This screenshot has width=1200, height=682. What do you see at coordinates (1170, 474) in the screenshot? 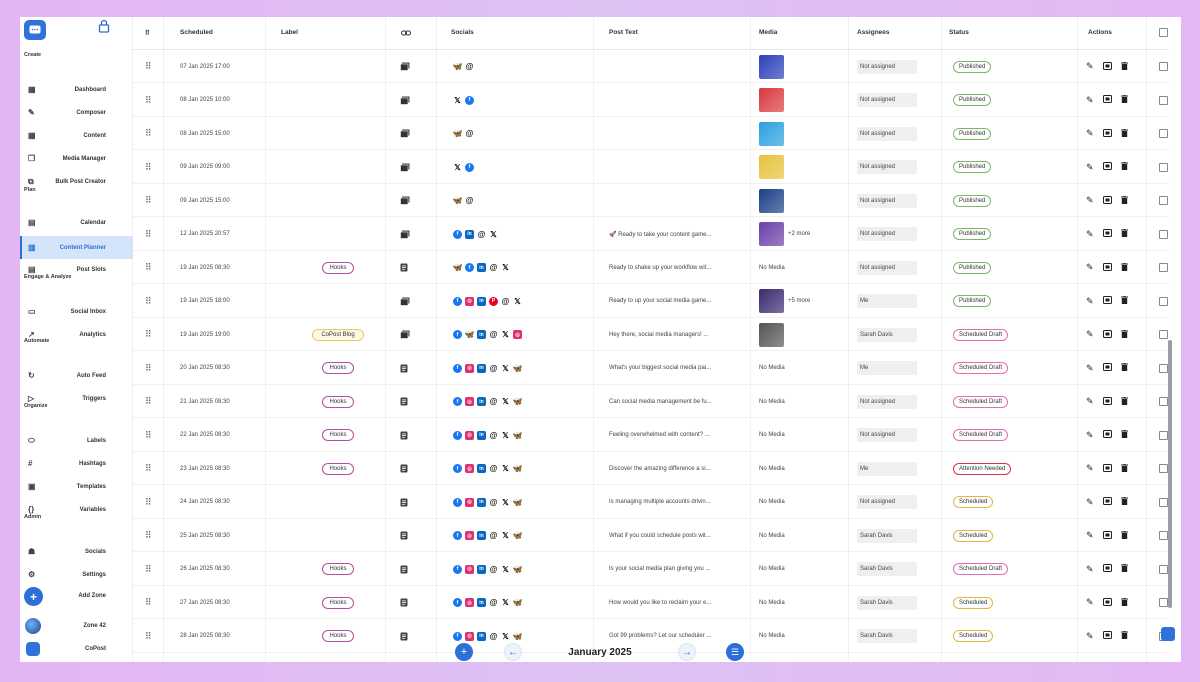
I see `scrollbar` at bounding box center [1170, 474].